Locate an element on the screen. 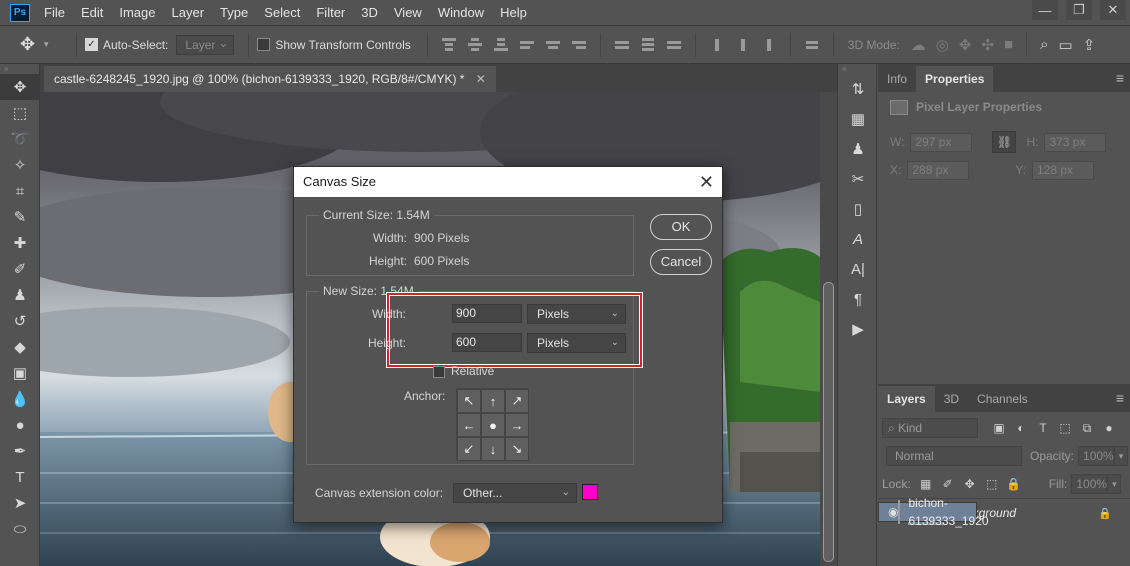  menu-file: File is located at coordinates (54, 13).